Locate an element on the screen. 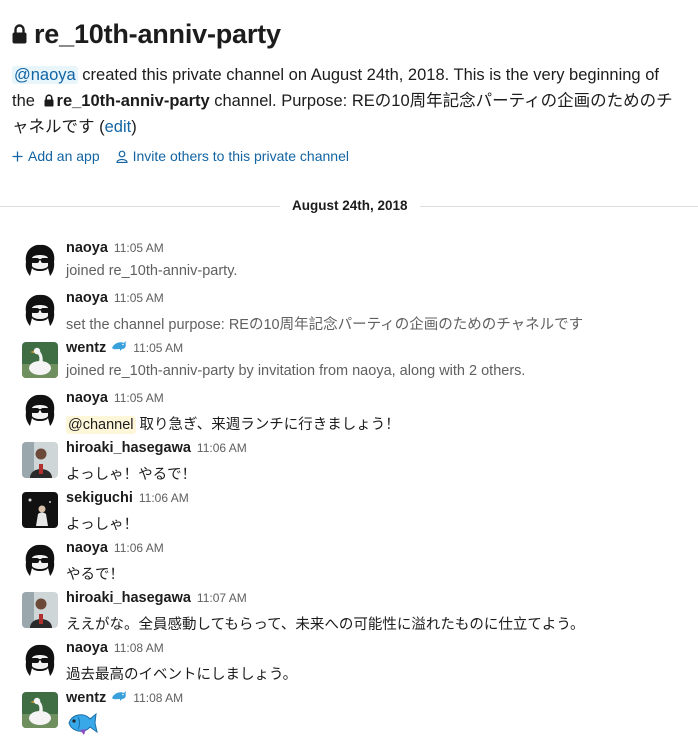 The width and height of the screenshot is (698, 747). message-text: よっしゃ！やるで！ is located at coordinates (131, 475).